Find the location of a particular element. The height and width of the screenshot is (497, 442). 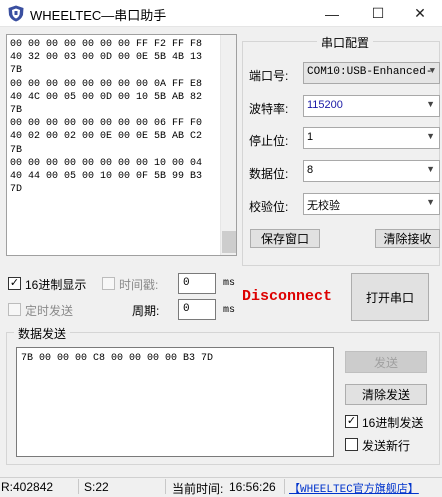

period-label: 周期: is located at coordinates (146, 311).